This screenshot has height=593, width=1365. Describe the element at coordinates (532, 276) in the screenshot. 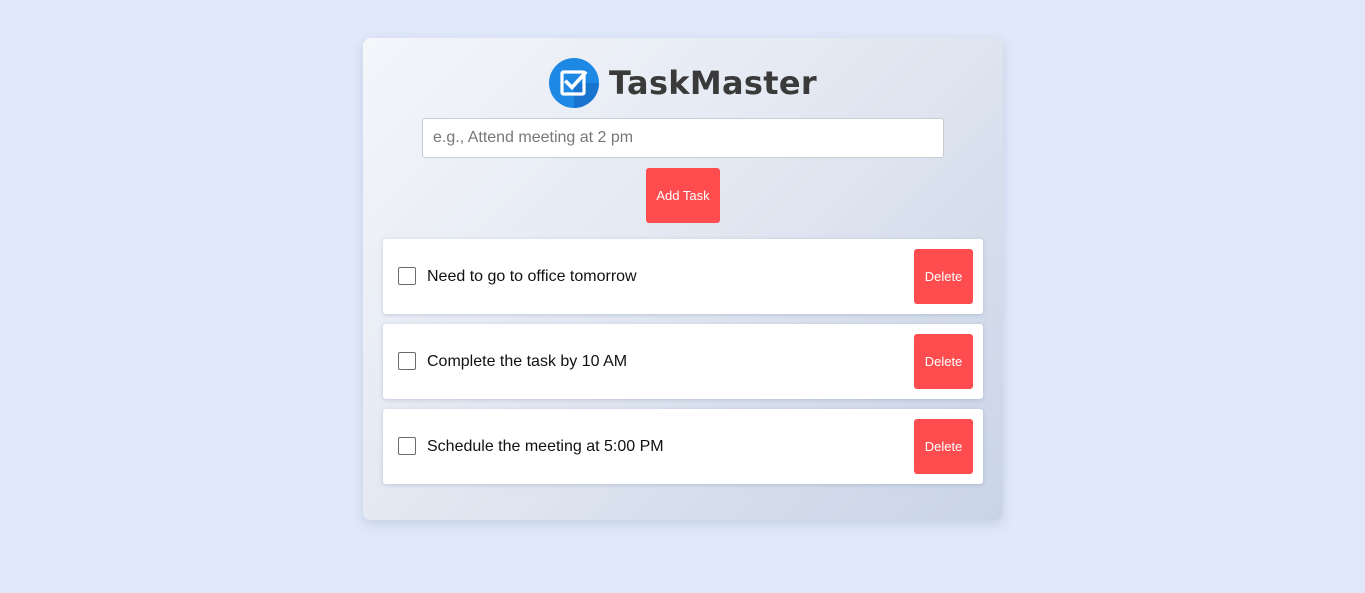

I see `task-text: Need to go to office tomorrow` at that location.